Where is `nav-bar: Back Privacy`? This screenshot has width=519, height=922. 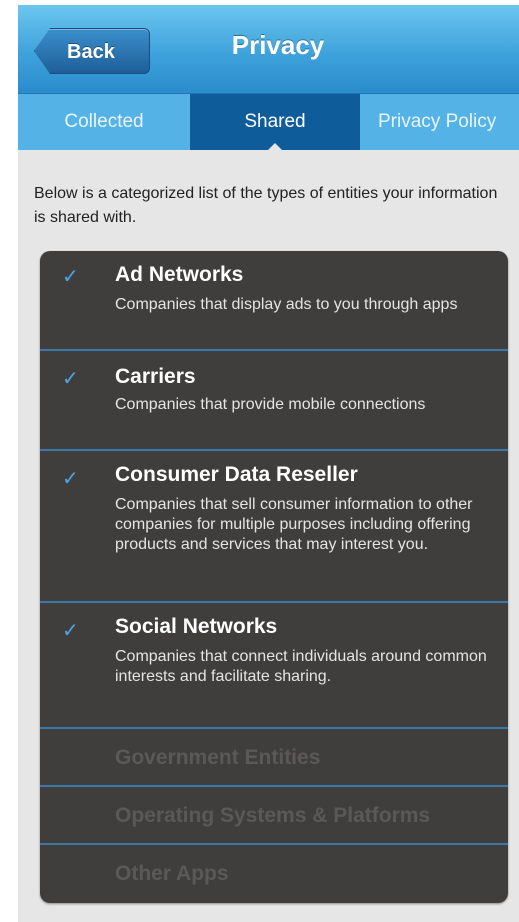 nav-bar: Back Privacy is located at coordinates (268, 49).